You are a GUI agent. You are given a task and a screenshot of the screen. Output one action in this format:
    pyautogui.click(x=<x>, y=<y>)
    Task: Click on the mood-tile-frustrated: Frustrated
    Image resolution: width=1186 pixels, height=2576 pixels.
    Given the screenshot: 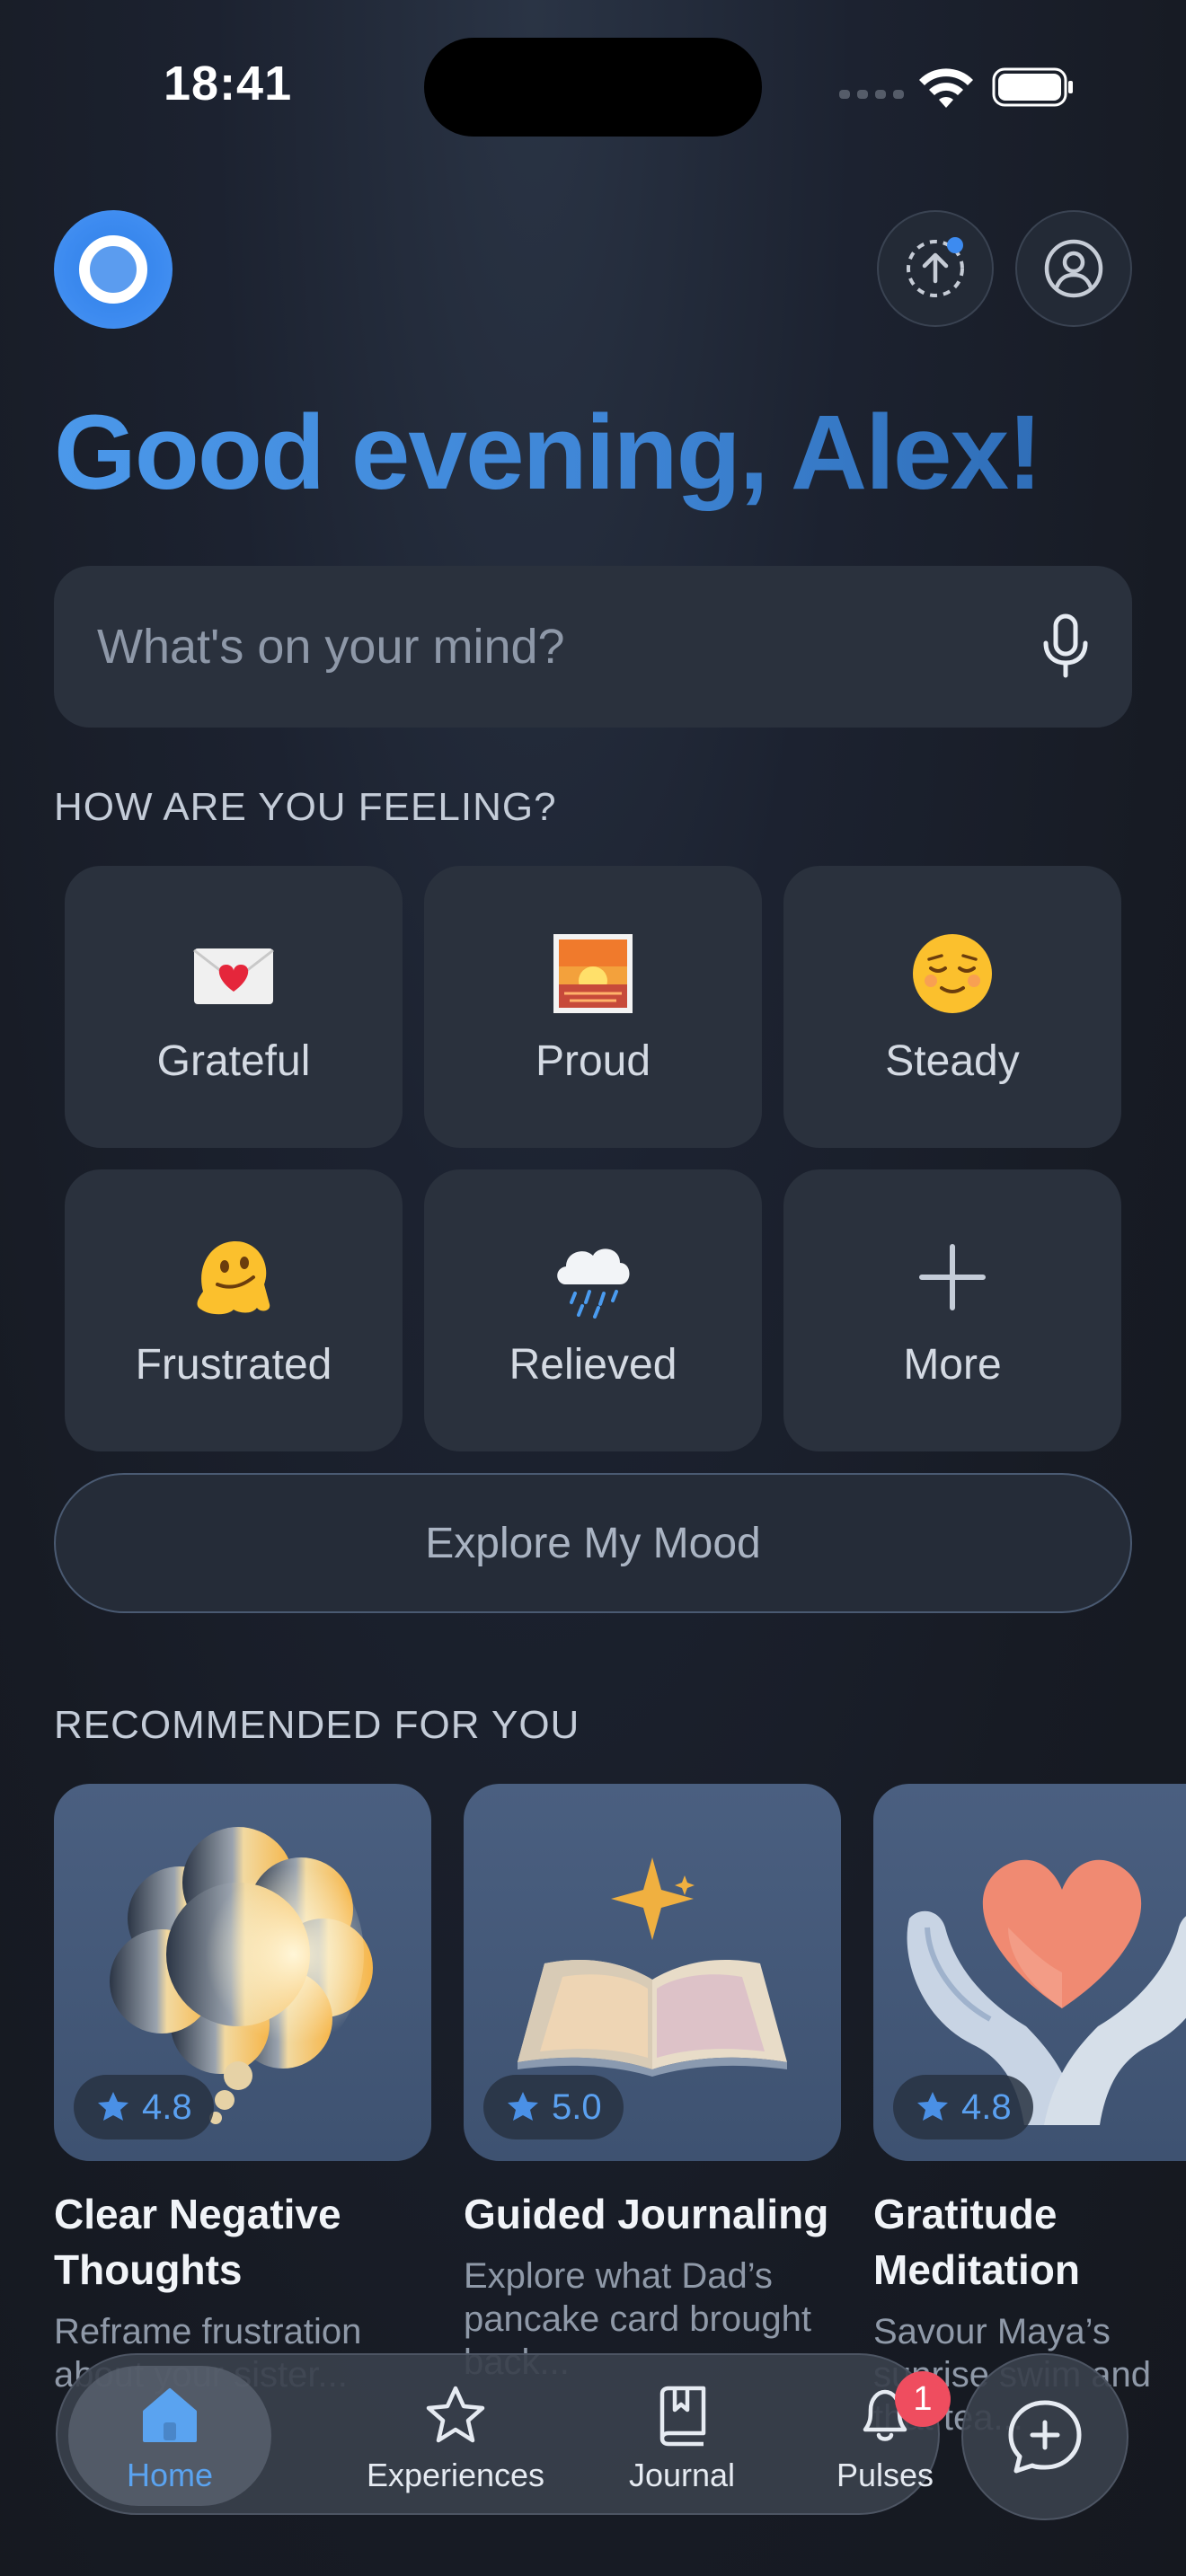 What is the action you would take?
    pyautogui.click(x=234, y=1310)
    